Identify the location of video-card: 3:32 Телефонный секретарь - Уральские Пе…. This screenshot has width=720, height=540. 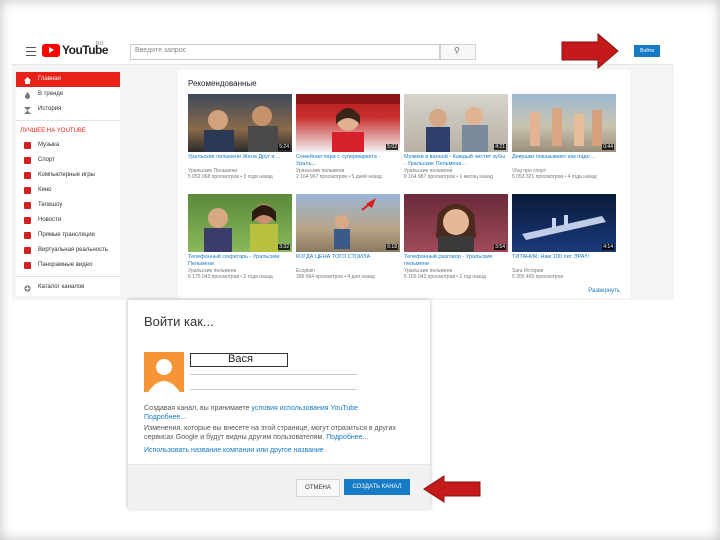
(240, 237).